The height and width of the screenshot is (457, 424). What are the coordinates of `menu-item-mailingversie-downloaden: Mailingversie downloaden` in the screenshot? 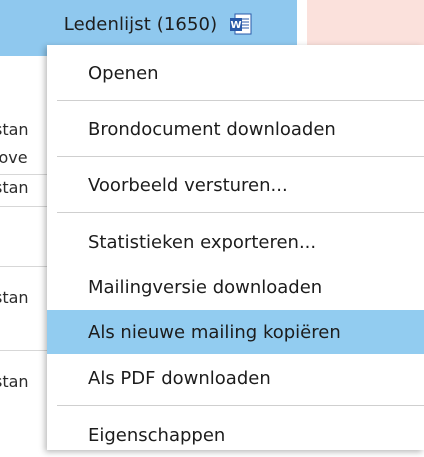 It's located at (235, 287).